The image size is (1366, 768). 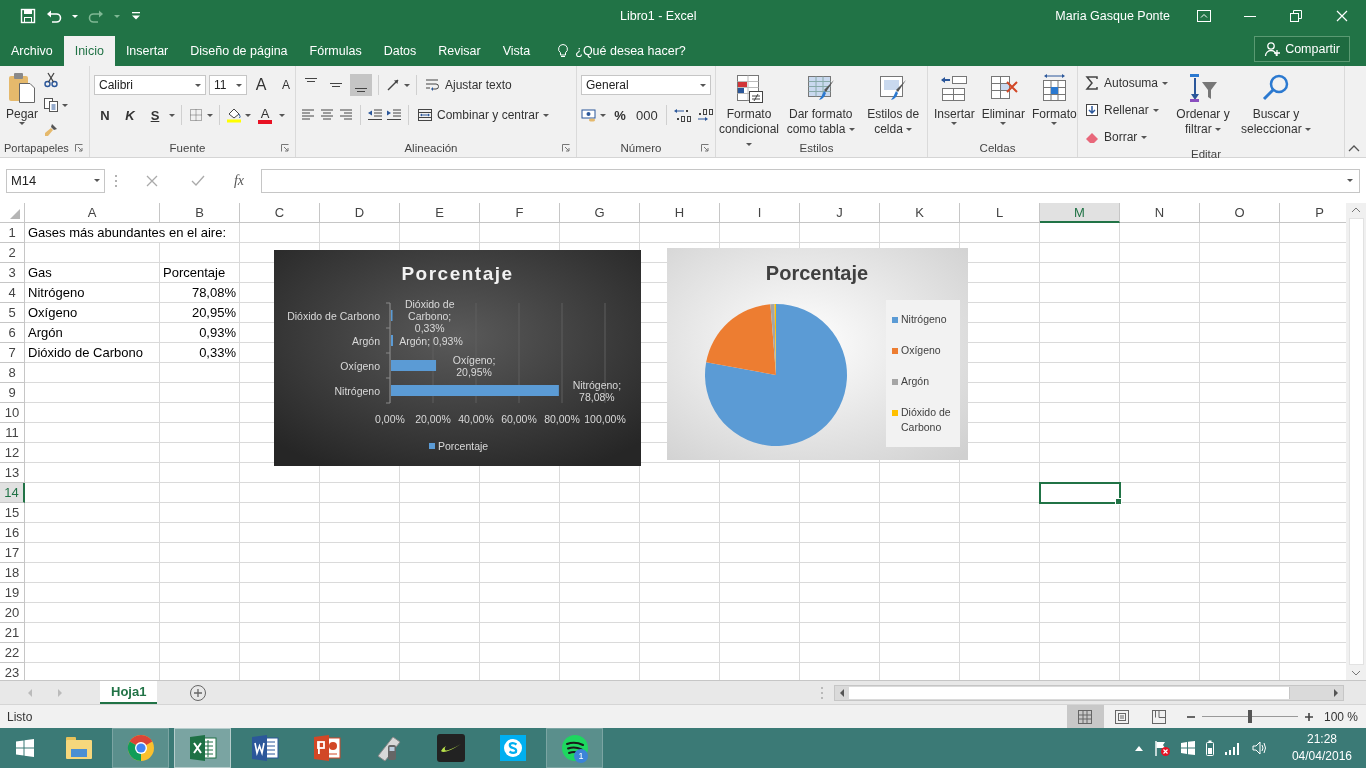 What do you see at coordinates (12, 233) in the screenshot?
I see `row-header: 1` at bounding box center [12, 233].